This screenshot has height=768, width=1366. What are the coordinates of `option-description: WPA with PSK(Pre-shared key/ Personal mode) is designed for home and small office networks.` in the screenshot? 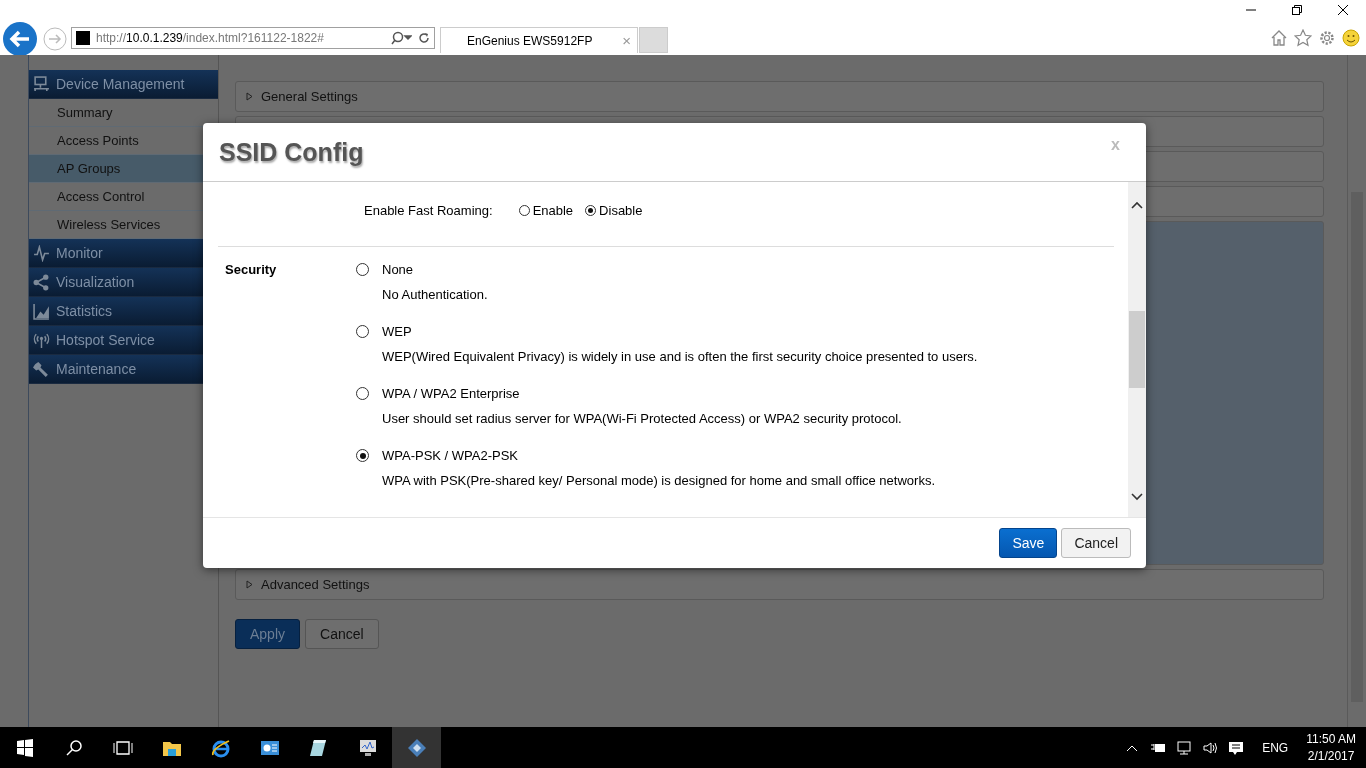 It's located at (659, 480).